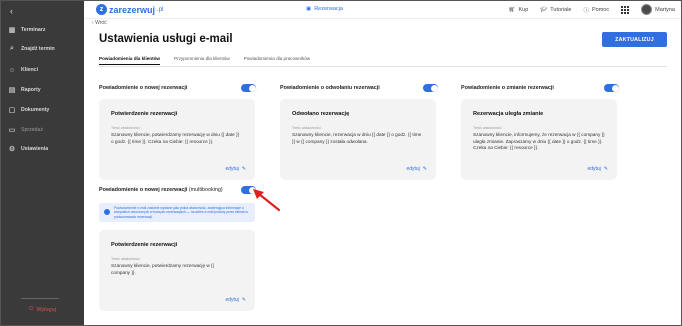  What do you see at coordinates (32, 130) in the screenshot?
I see `sidebar-item-label: Sprzedaż` at bounding box center [32, 130].